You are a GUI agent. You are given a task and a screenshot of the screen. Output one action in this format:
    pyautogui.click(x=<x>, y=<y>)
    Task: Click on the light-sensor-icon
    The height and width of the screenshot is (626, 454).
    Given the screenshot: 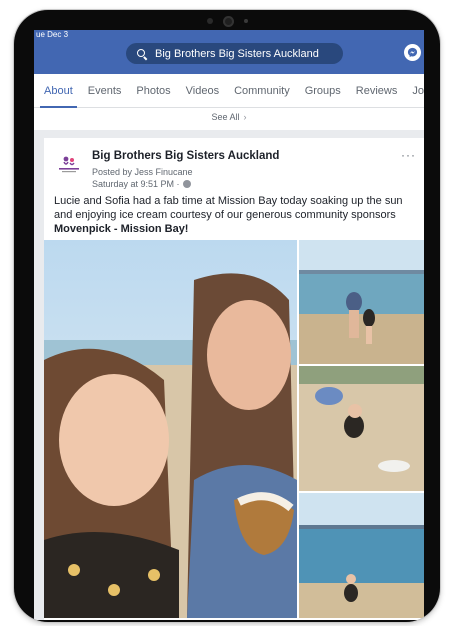 What is the action you would take?
    pyautogui.click(x=245, y=21)
    